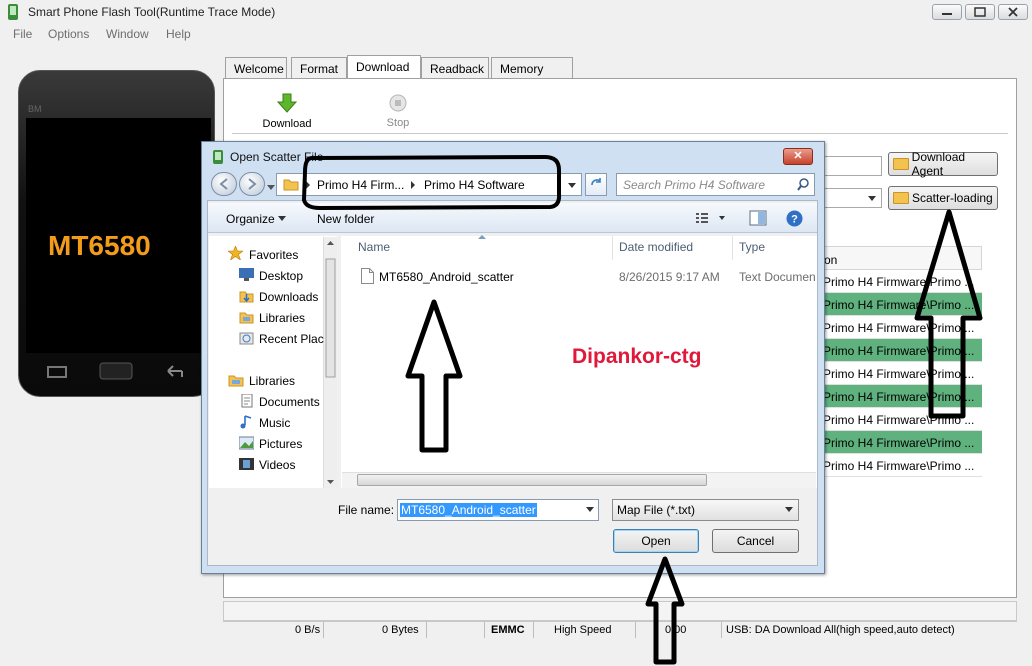 The width and height of the screenshot is (1032, 666). What do you see at coordinates (803, 186) in the screenshot?
I see `search-icon` at bounding box center [803, 186].